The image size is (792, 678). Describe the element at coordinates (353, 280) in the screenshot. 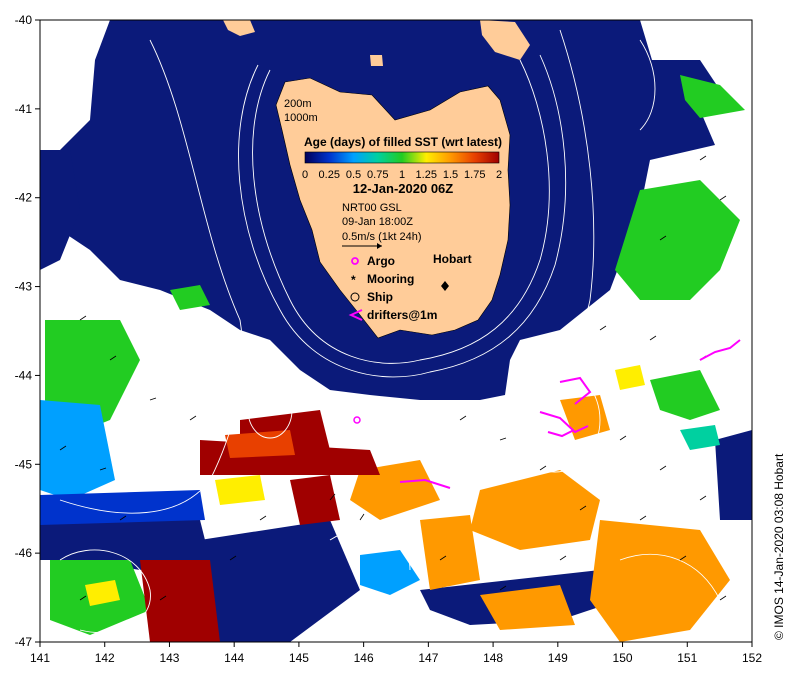

I see `mooring-icon: *` at that location.